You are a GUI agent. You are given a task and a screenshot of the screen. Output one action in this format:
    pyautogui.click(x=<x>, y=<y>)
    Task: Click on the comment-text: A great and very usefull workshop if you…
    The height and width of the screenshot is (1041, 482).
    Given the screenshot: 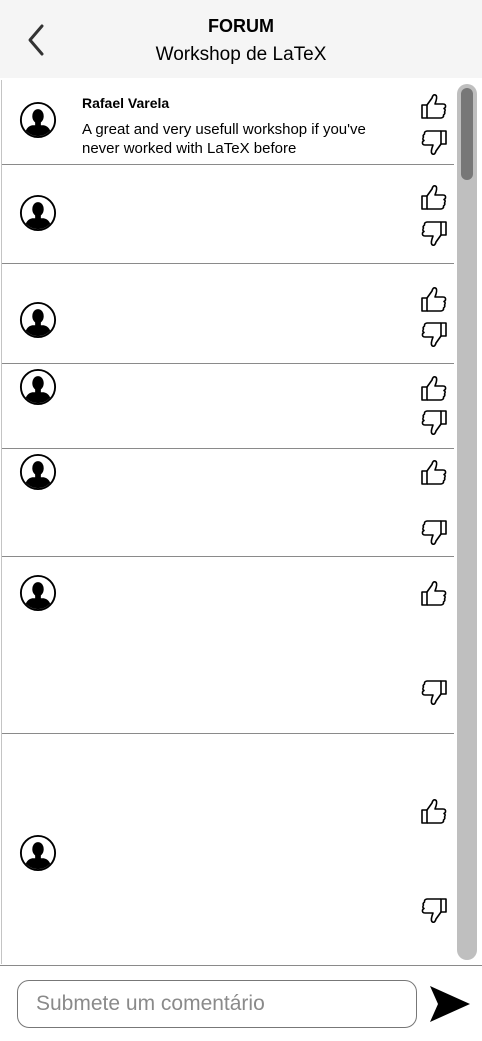 What is the action you would take?
    pyautogui.click(x=224, y=139)
    